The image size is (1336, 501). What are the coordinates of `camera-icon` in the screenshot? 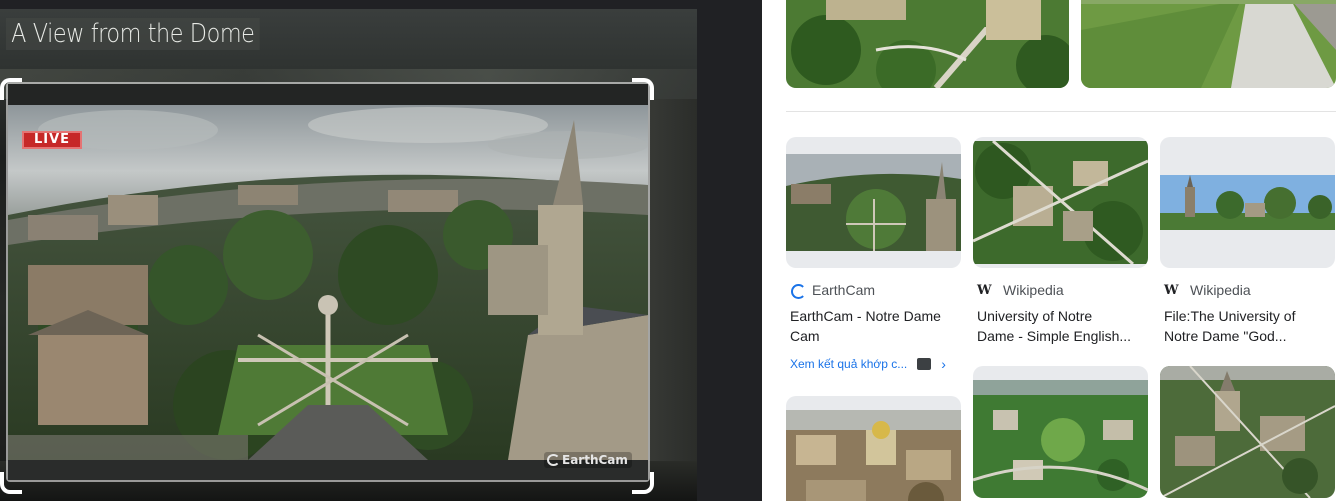 It's located at (924, 364).